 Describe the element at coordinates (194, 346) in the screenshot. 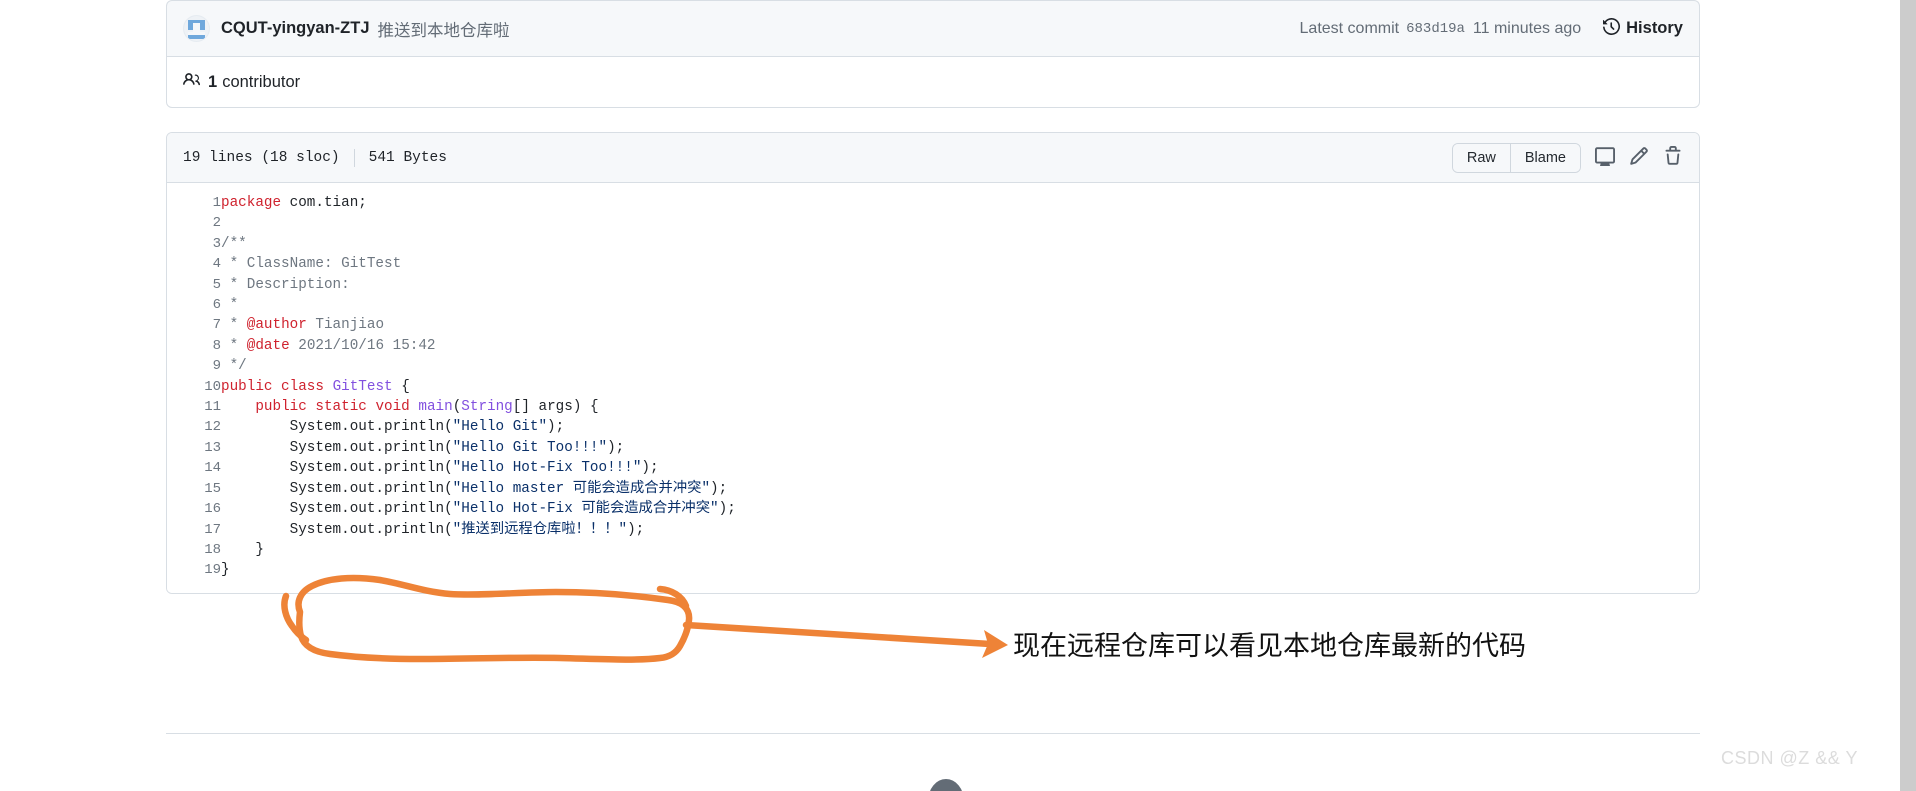

I see `code-line-number: 8` at that location.